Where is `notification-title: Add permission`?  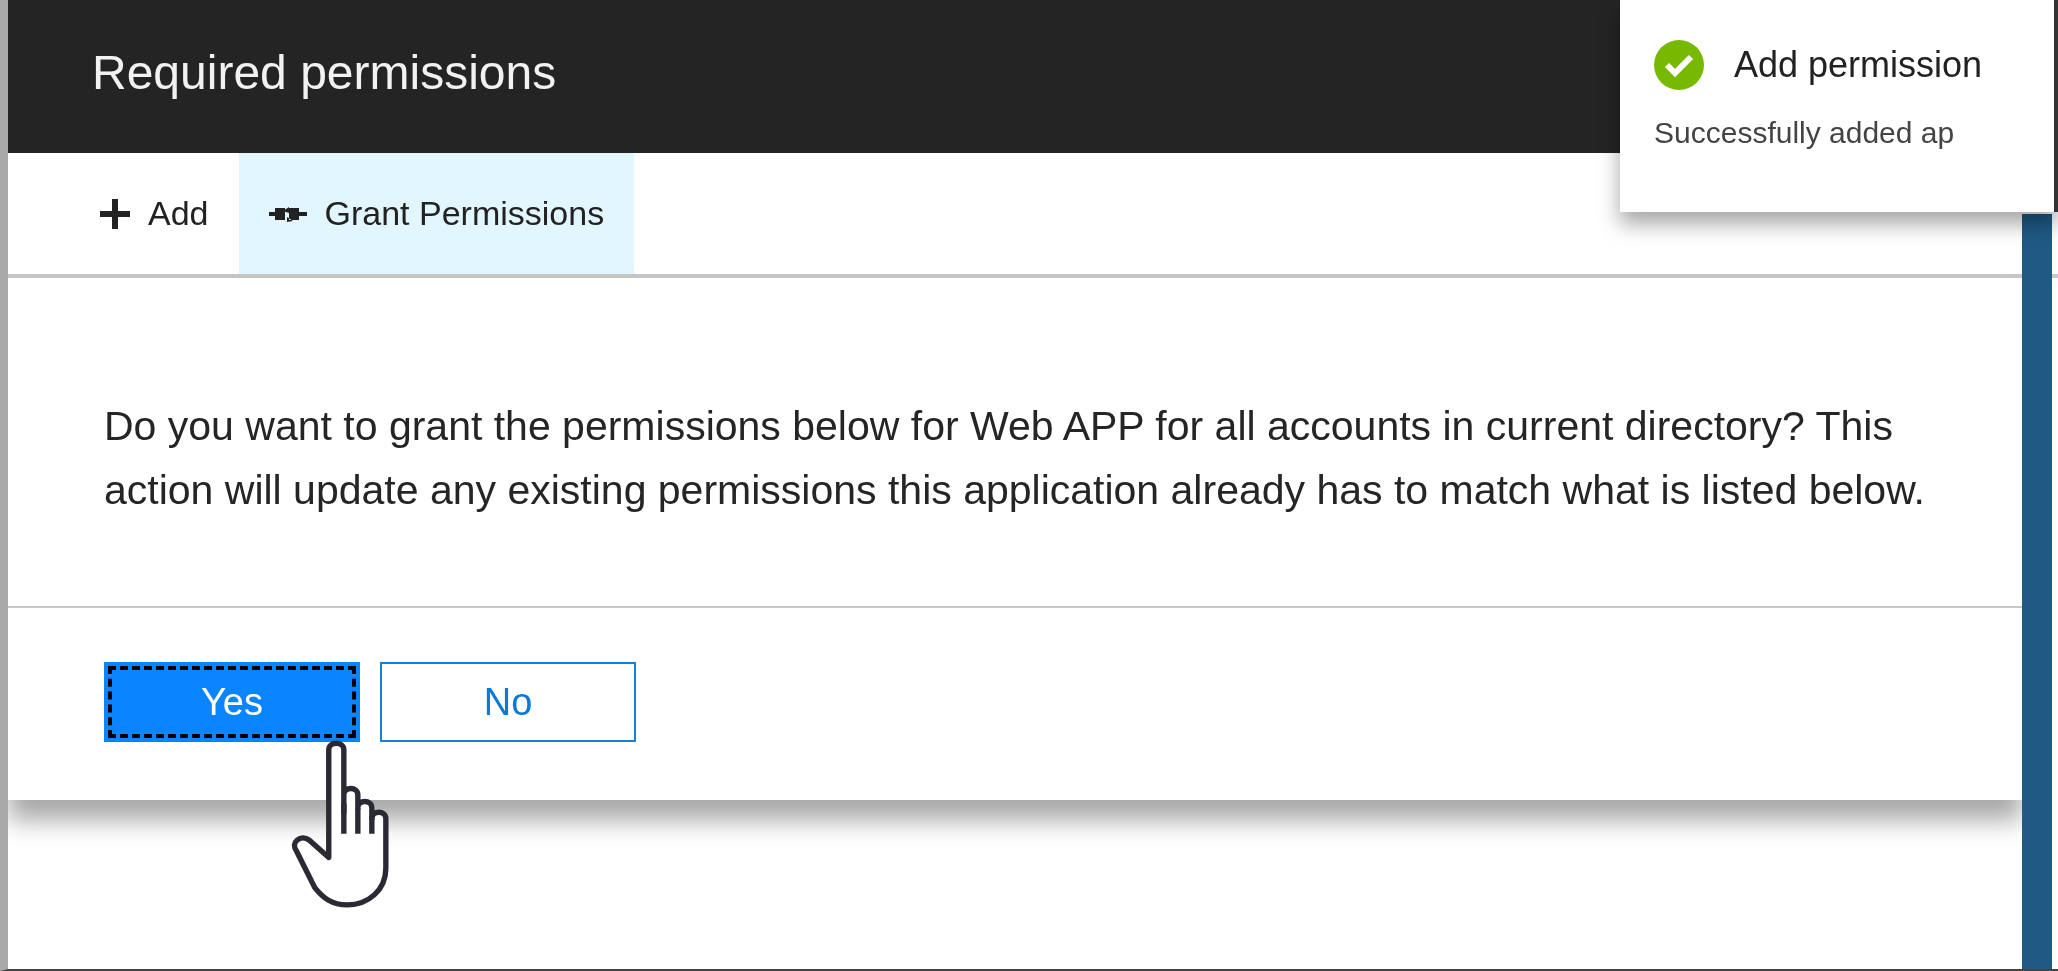 notification-title: Add permission is located at coordinates (1858, 65).